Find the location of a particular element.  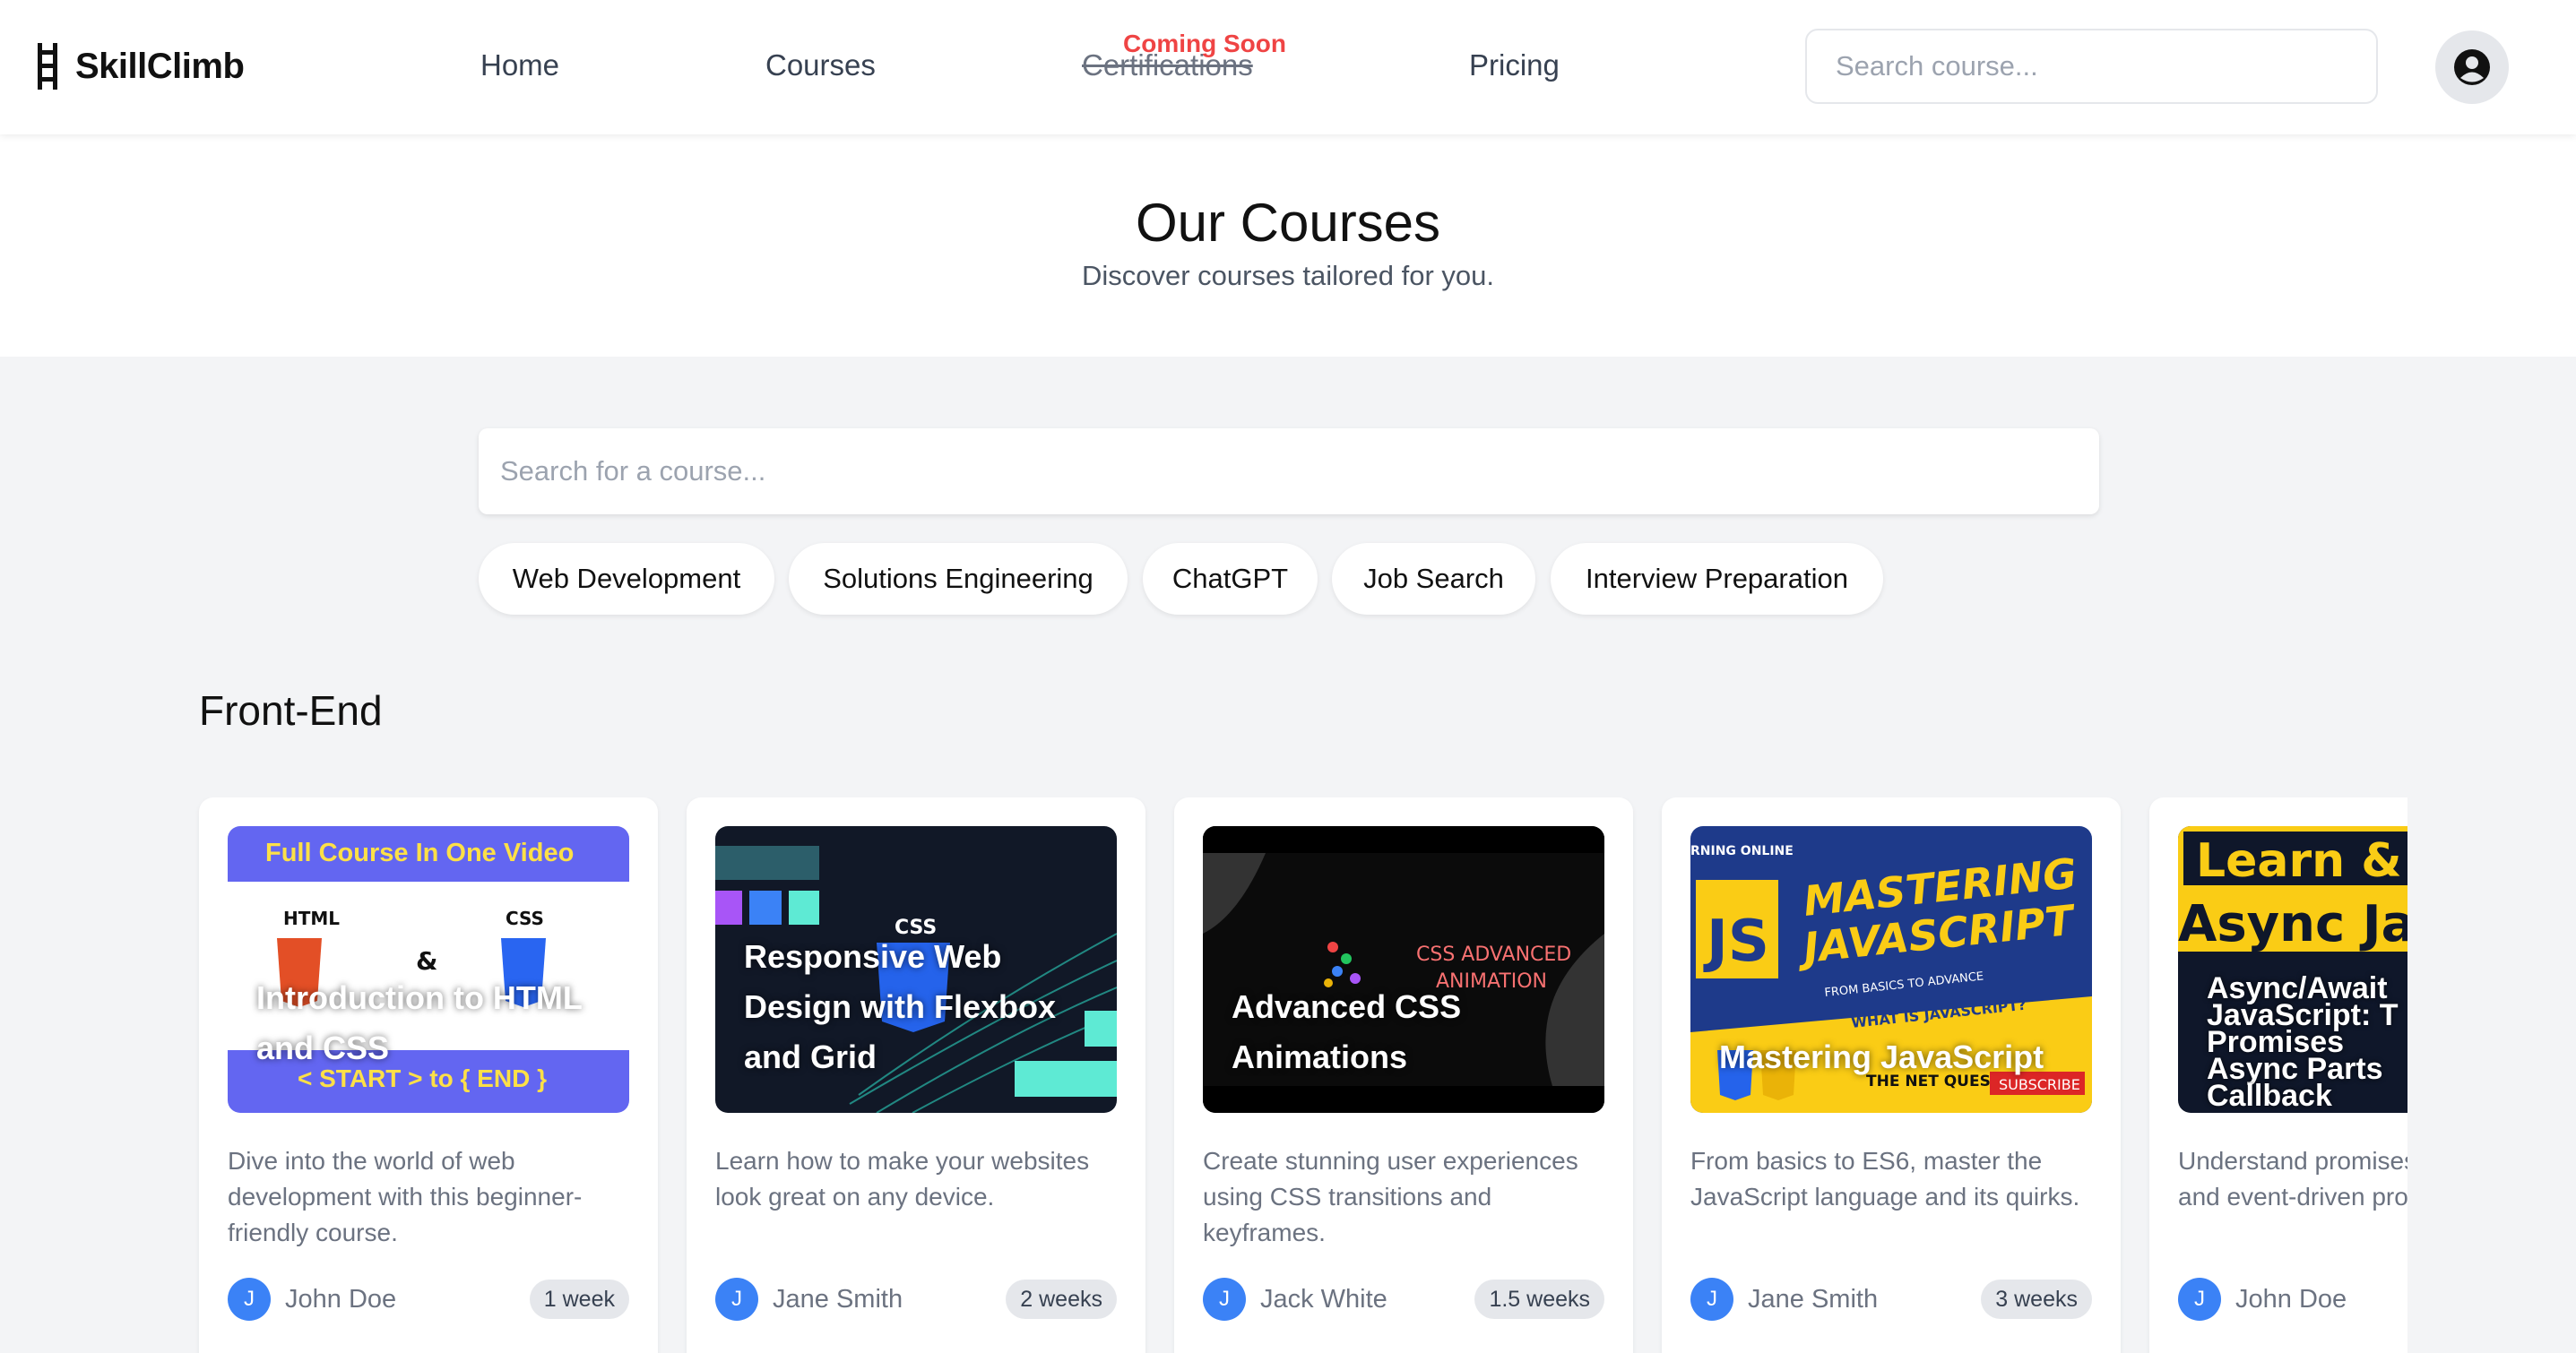

duration-badge: 1.5 weeks is located at coordinates (1539, 1299).